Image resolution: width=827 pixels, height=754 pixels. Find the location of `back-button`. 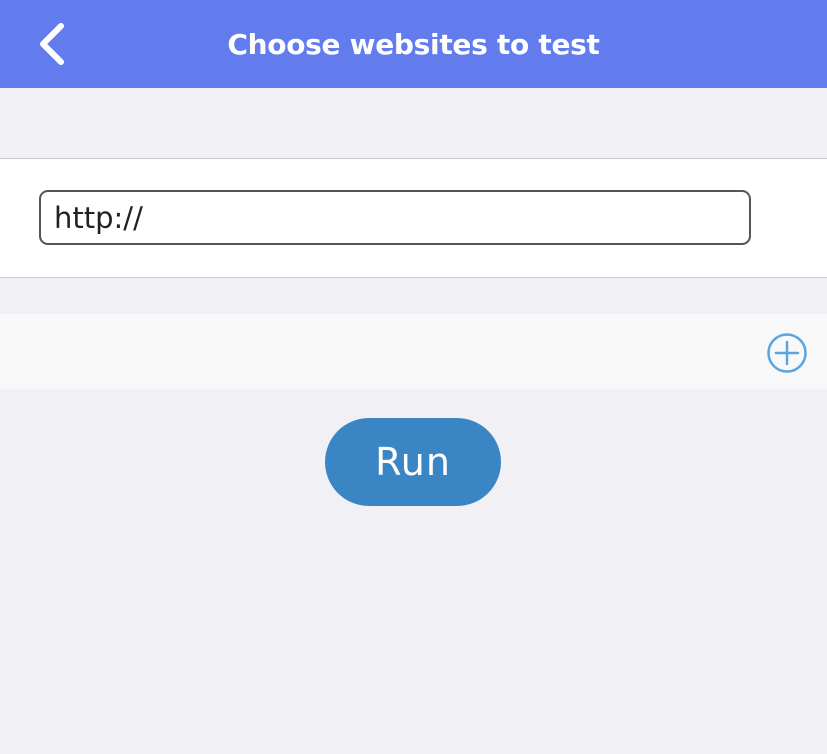

back-button is located at coordinates (53, 44).